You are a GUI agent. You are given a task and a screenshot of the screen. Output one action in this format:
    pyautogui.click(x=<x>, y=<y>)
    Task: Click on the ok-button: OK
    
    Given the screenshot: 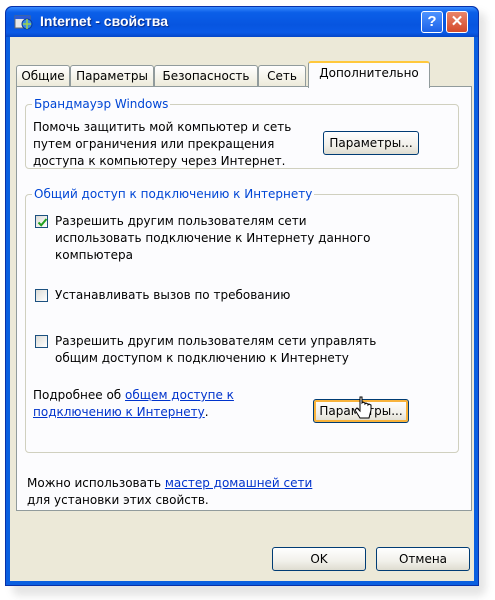 What is the action you would take?
    pyautogui.click(x=319, y=559)
    